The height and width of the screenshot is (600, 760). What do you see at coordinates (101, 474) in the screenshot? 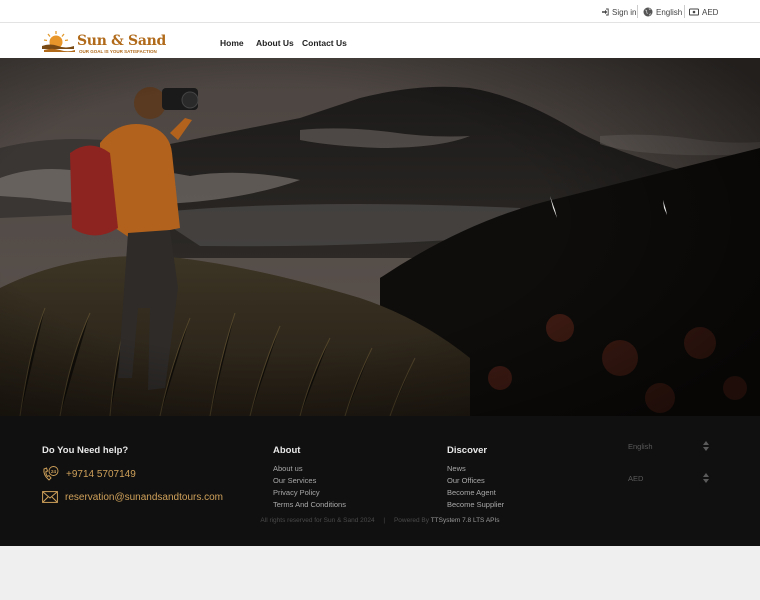
I see `phone-number: +9714 5707149` at bounding box center [101, 474].